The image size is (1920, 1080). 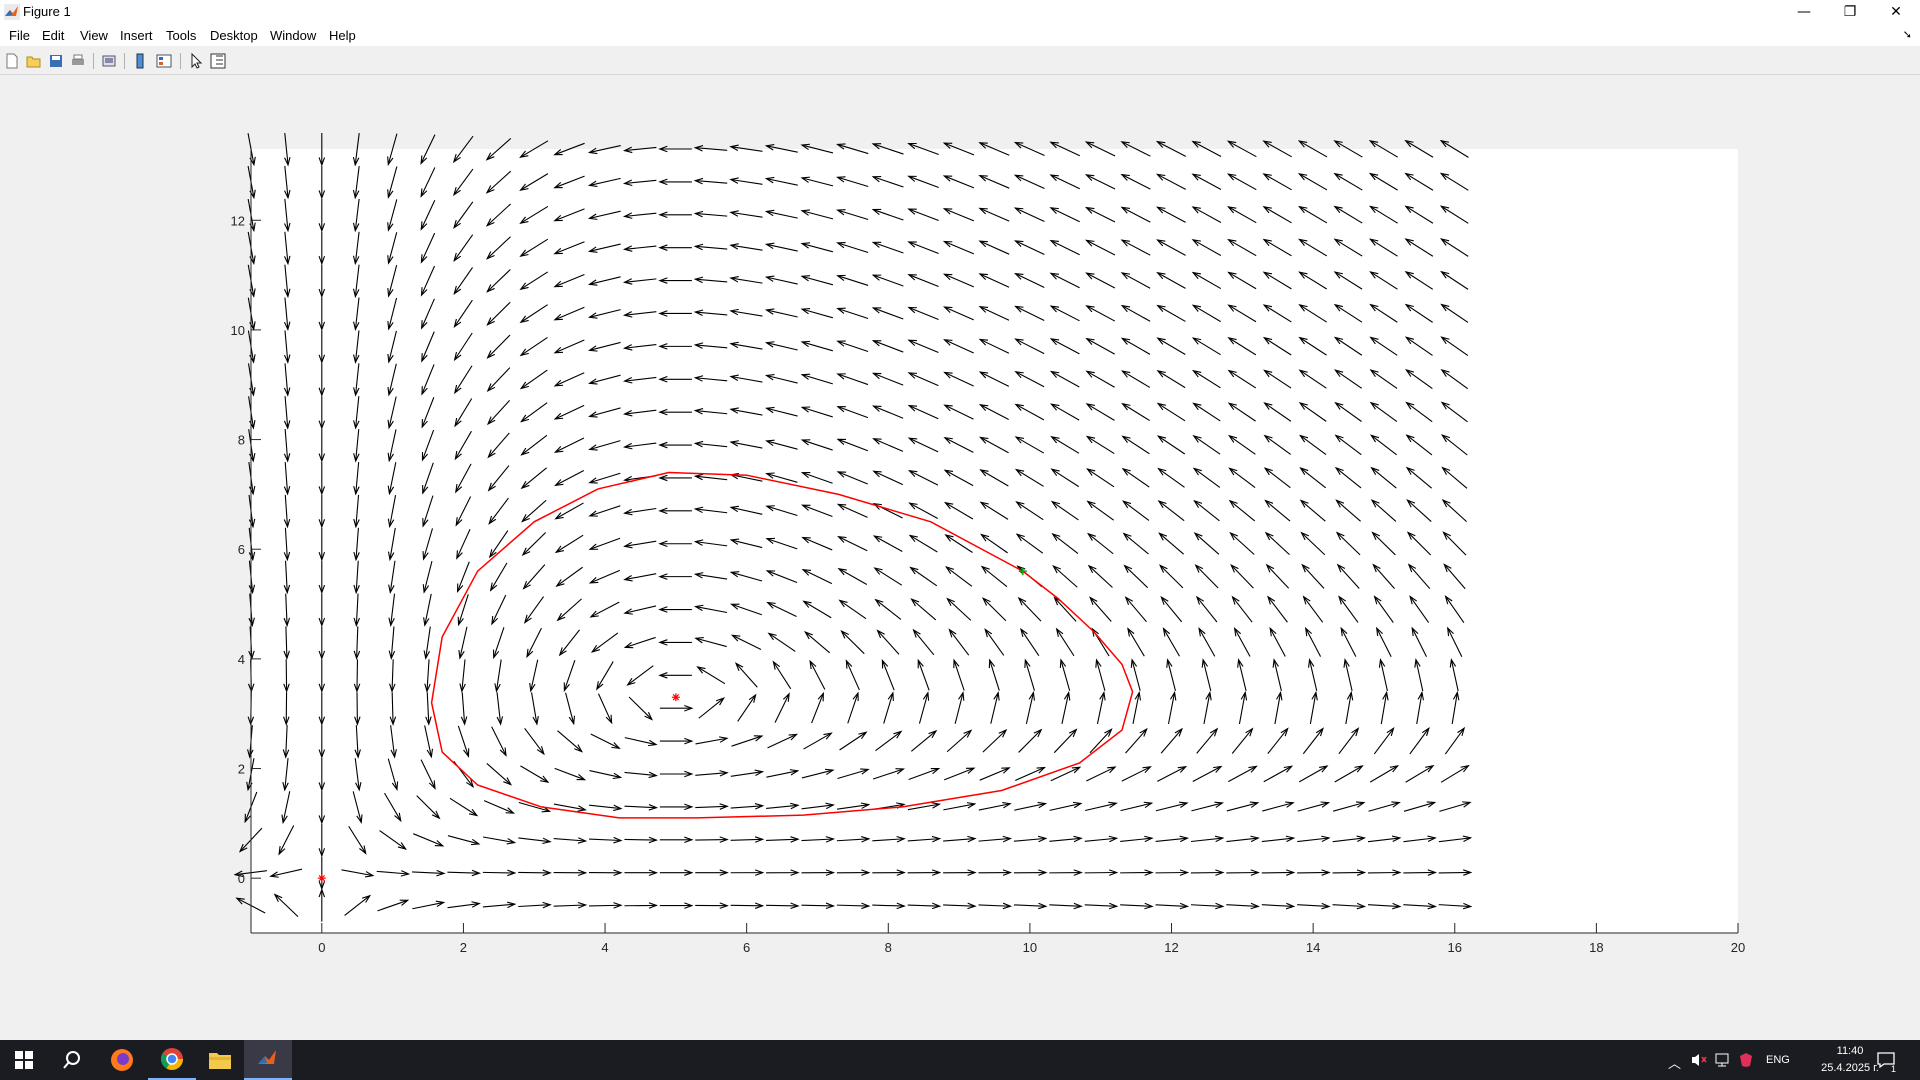 What do you see at coordinates (746, 947) in the screenshot?
I see `x-tick-label: 6` at bounding box center [746, 947].